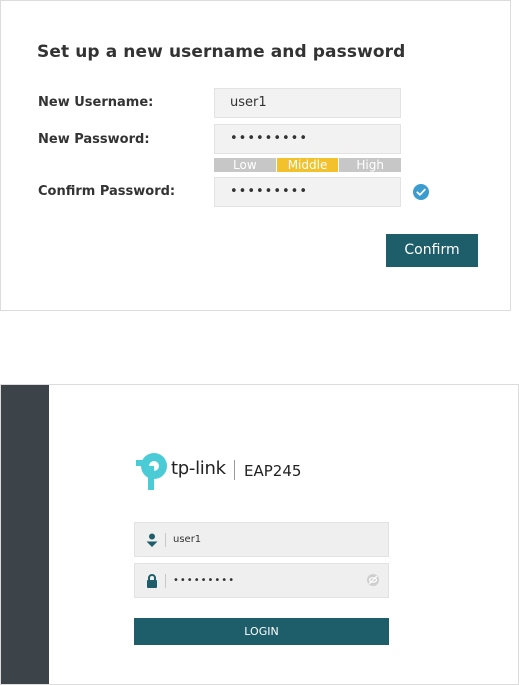 Image resolution: width=519 pixels, height=685 pixels. Describe the element at coordinates (187, 539) in the screenshot. I see `login-username-value: user1` at that location.